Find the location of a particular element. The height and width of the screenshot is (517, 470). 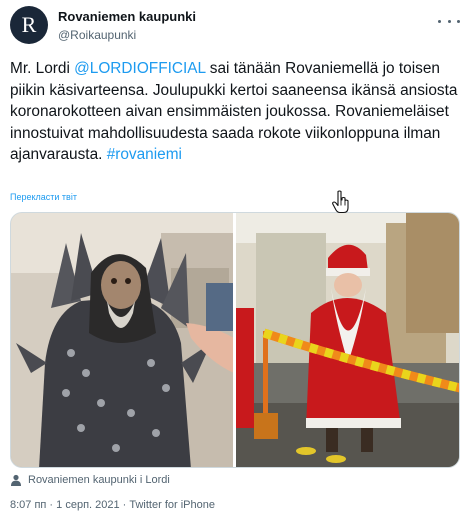

tagged-users: Rovaniemen kaupunki i Lordi is located at coordinates (90, 480).